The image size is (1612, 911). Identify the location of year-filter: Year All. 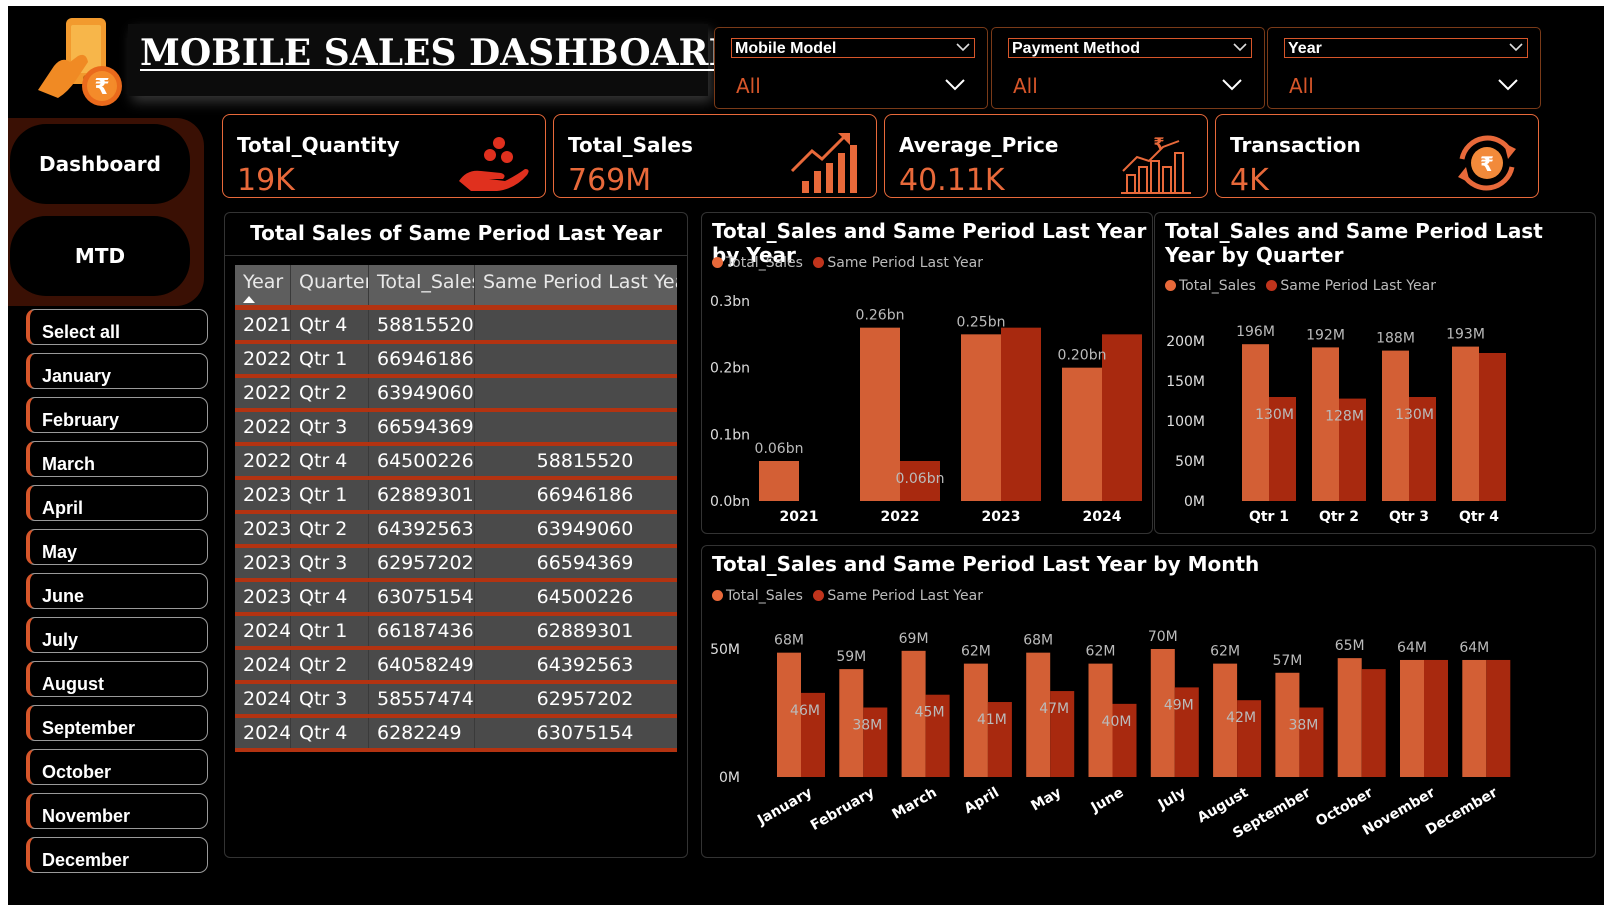
(1404, 68).